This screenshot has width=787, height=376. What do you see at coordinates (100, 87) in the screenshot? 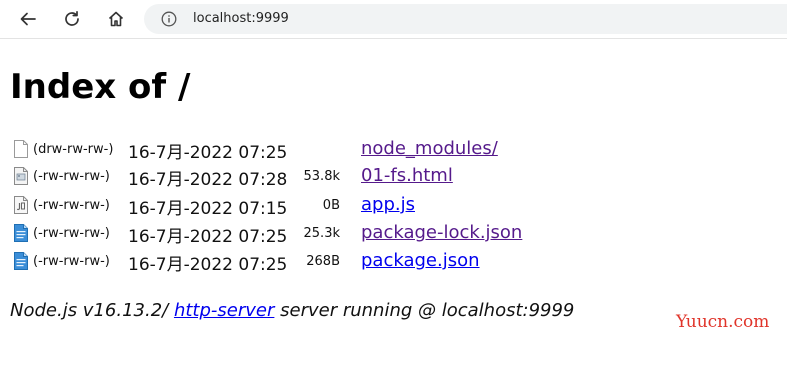
I see `page-title: Index of /` at bounding box center [100, 87].